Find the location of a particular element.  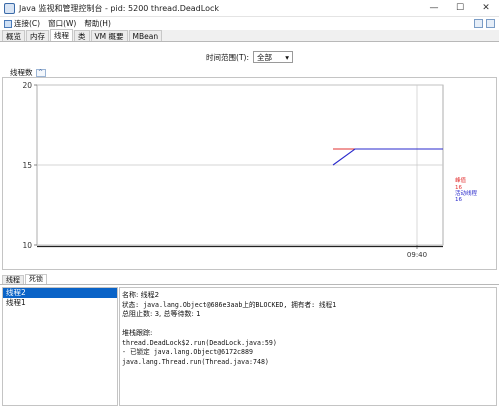

minimize-button: — is located at coordinates (434, 8).